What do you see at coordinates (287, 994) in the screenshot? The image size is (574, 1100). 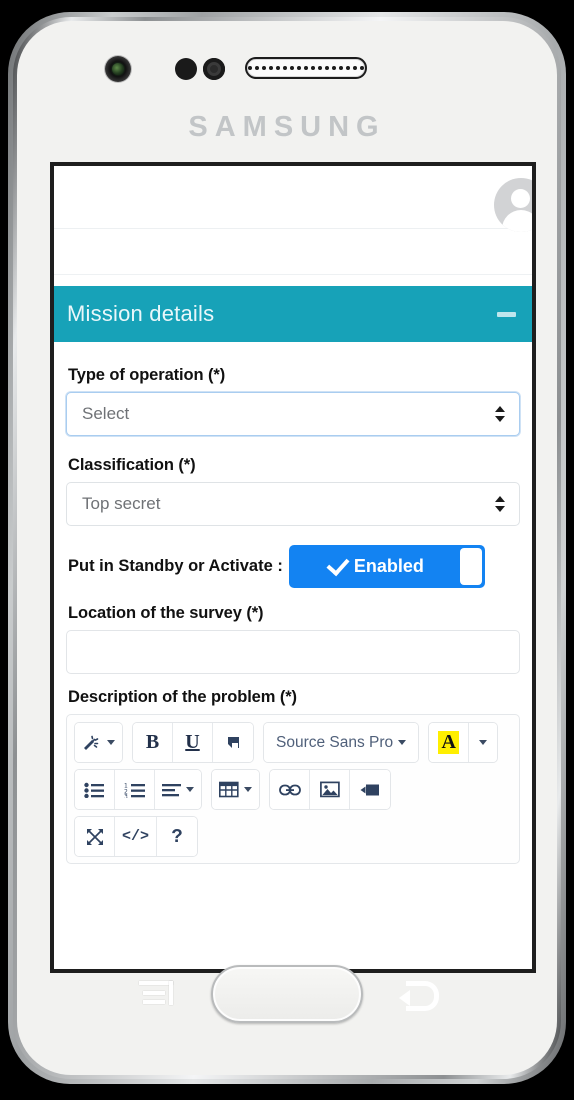 I see `home-button` at bounding box center [287, 994].